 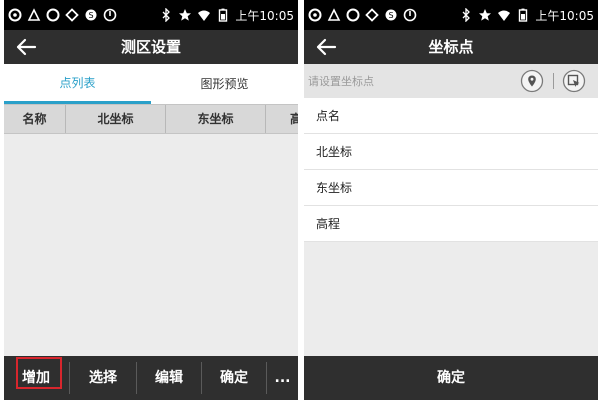 What do you see at coordinates (408, 81) in the screenshot?
I see `coordinate-point-input` at bounding box center [408, 81].